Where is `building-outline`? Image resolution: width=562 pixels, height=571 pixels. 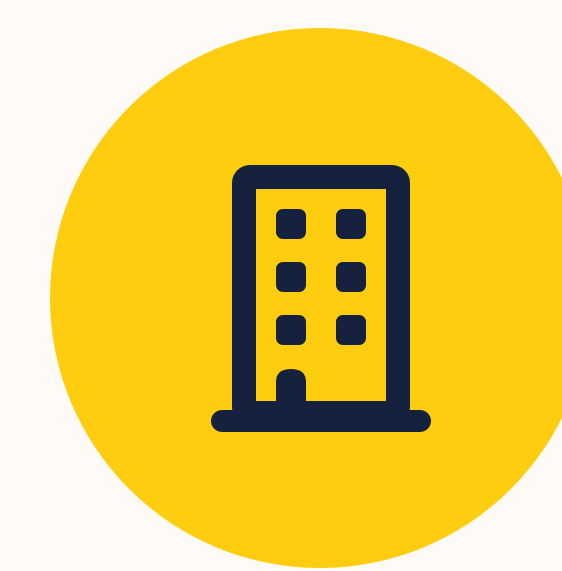 building-outline is located at coordinates (321, 295).